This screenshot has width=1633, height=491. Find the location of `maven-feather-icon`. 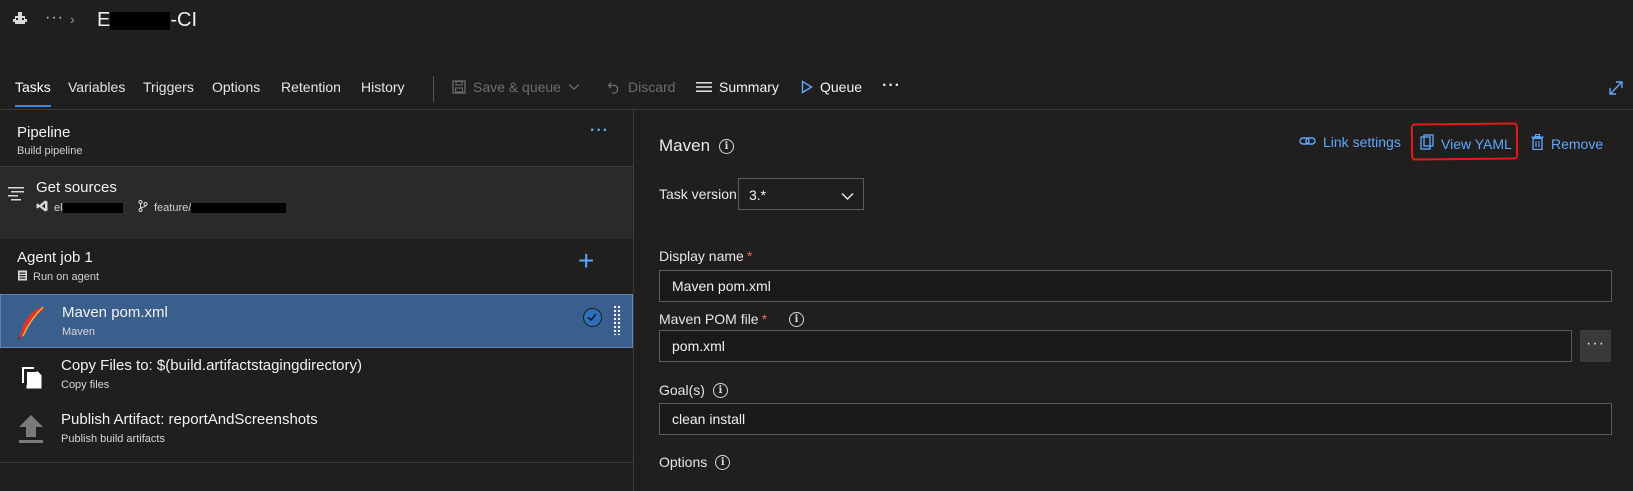

maven-feather-icon is located at coordinates (32, 324).